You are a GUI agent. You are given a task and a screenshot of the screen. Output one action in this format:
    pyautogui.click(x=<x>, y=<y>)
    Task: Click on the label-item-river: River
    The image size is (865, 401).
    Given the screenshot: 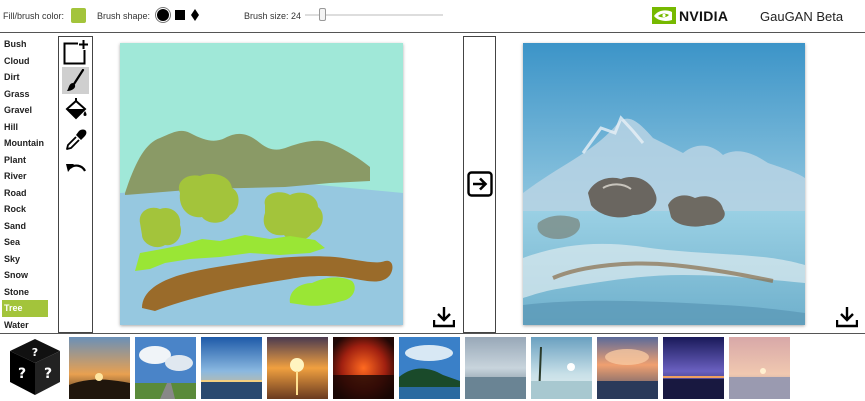 What is the action you would take?
    pyautogui.click(x=25, y=176)
    